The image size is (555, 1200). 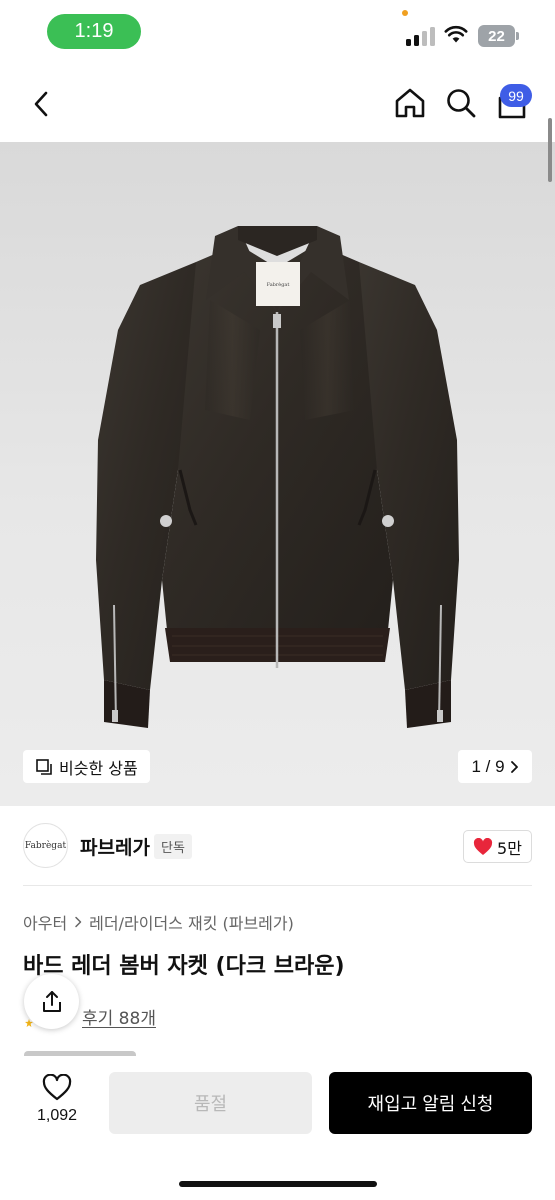 What do you see at coordinates (278, 284) in the screenshot?
I see `garment-label-text: Fabrègat` at bounding box center [278, 284].